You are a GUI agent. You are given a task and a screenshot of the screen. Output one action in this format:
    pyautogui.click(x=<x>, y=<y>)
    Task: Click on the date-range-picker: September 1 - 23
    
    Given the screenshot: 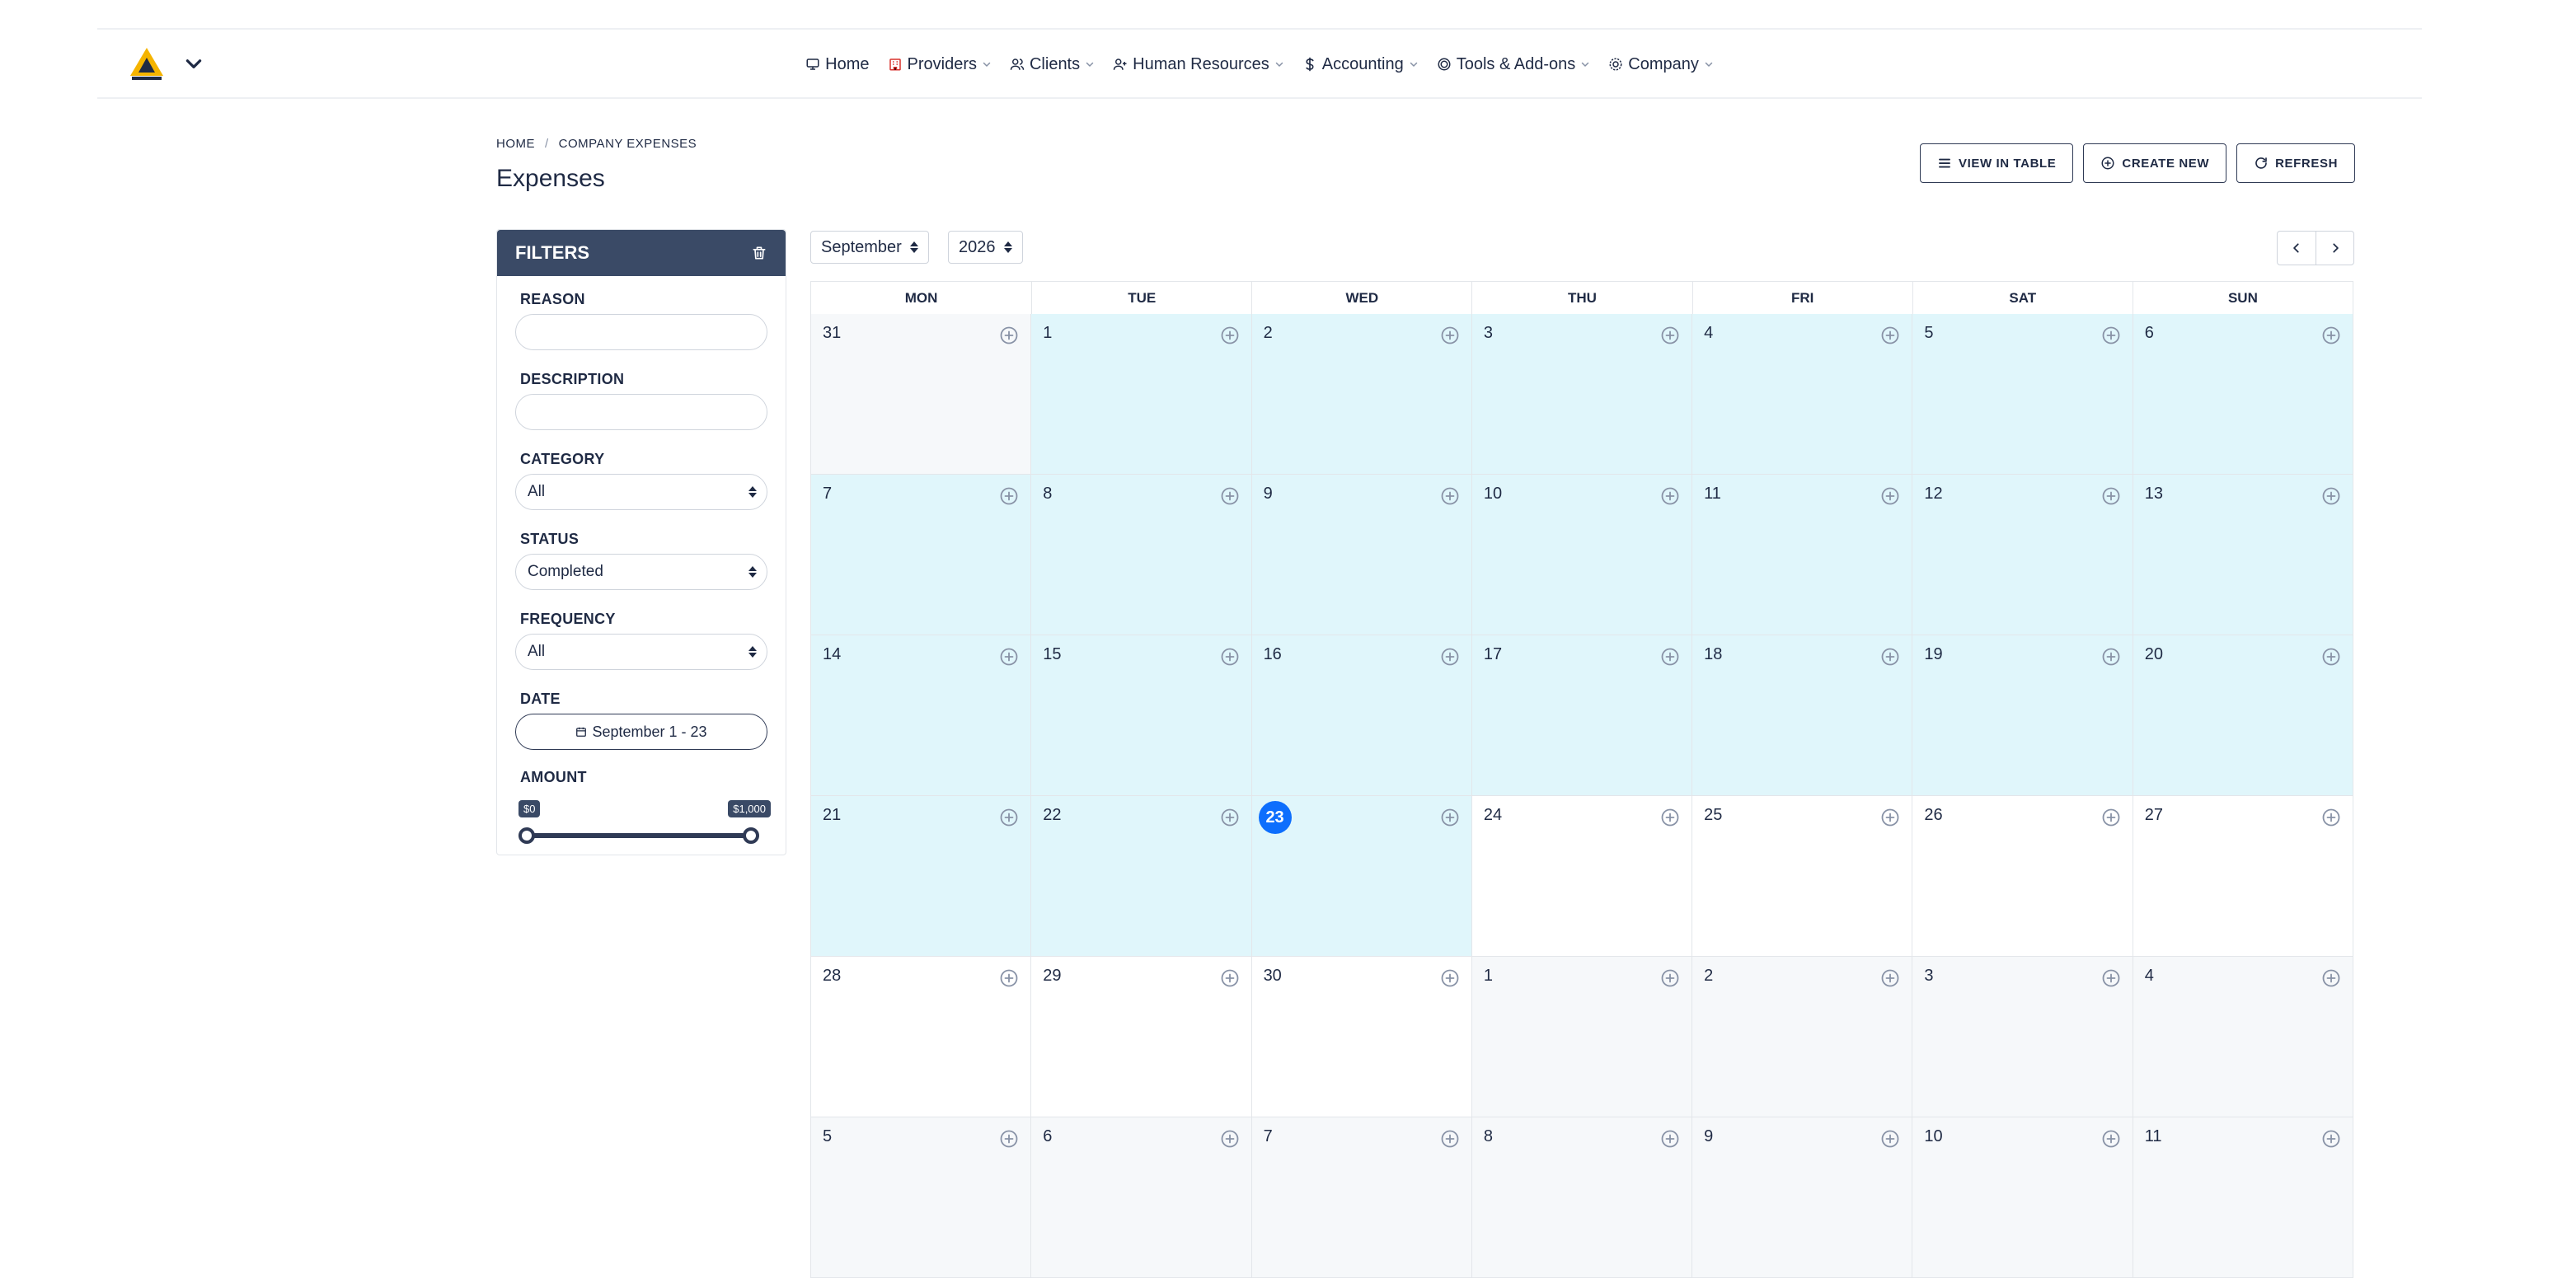 What is the action you would take?
    pyautogui.click(x=641, y=732)
    